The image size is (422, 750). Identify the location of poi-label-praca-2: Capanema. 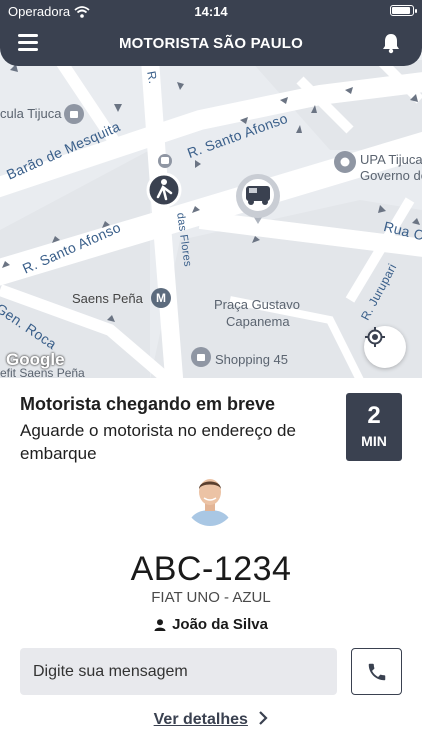
(258, 321).